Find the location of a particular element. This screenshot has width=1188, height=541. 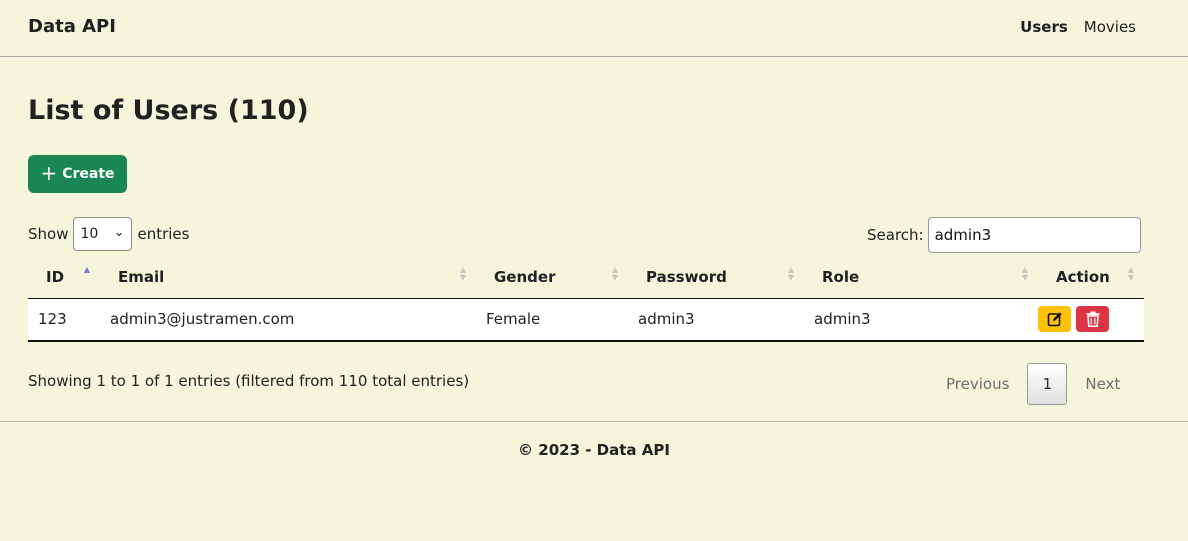

chevron-down-icon: ⌄ is located at coordinates (119, 232).